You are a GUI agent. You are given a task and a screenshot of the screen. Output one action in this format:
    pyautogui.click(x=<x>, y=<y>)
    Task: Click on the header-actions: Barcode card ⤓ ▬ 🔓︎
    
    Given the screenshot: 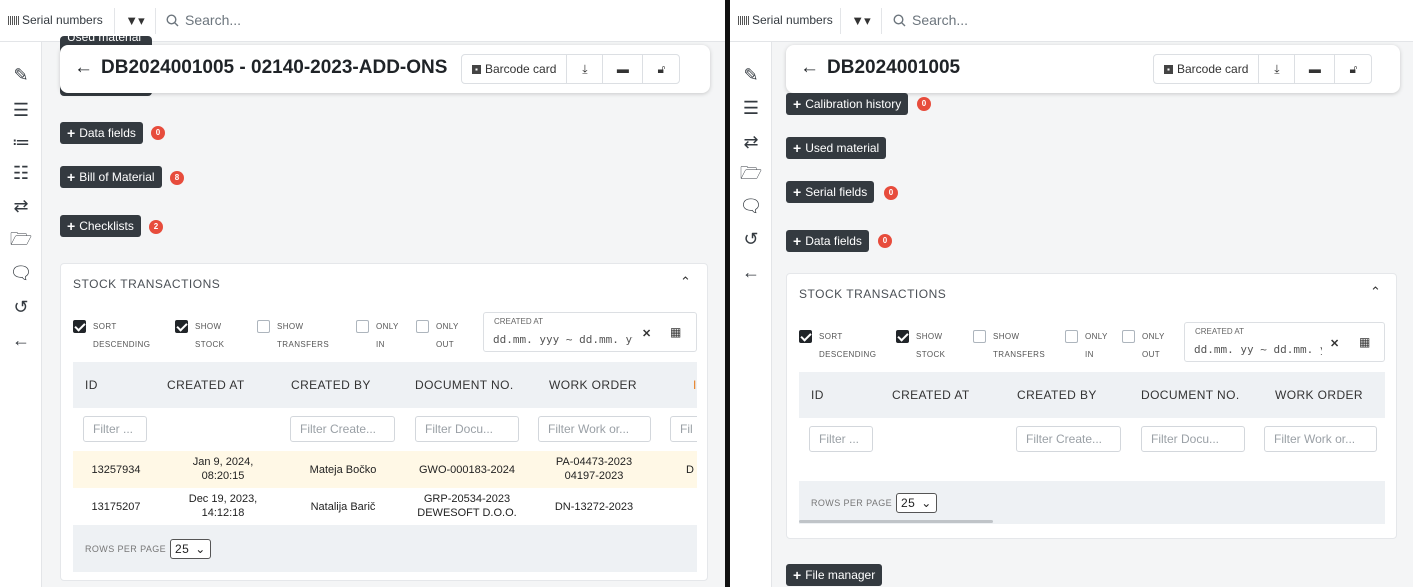 What is the action you would take?
    pyautogui.click(x=1263, y=69)
    